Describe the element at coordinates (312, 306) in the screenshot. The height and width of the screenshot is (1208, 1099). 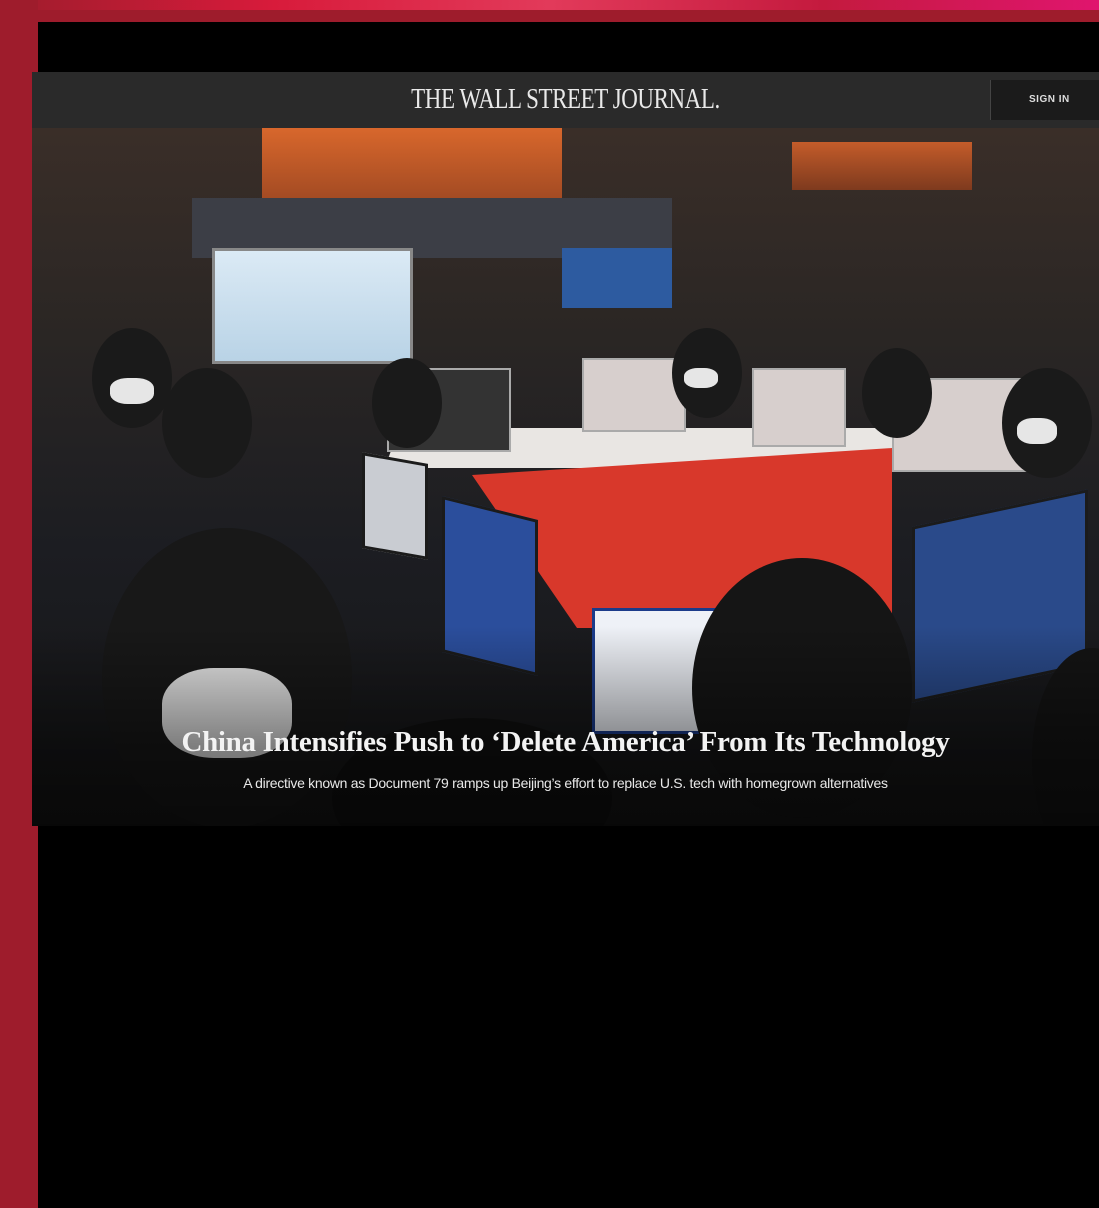
I see `photo-display-screen` at that location.